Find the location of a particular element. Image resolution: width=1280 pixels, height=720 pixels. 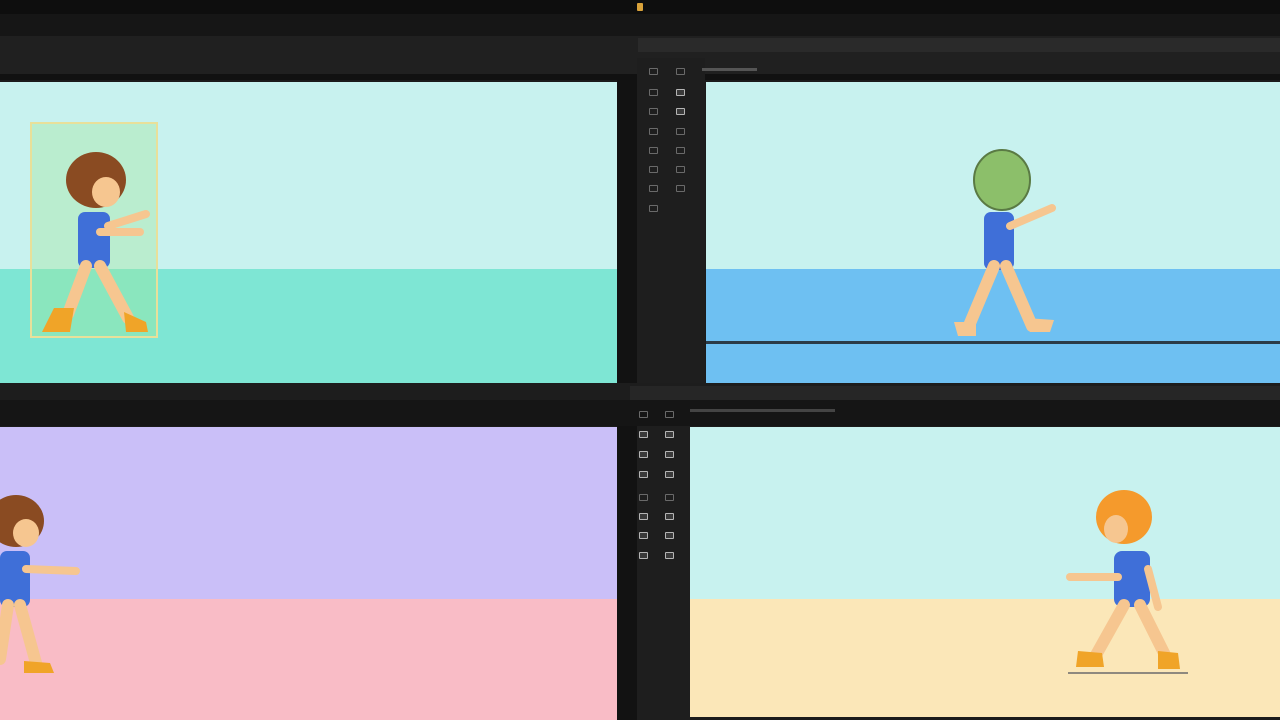

tools-panel-bottom is located at coordinates (663, 560).